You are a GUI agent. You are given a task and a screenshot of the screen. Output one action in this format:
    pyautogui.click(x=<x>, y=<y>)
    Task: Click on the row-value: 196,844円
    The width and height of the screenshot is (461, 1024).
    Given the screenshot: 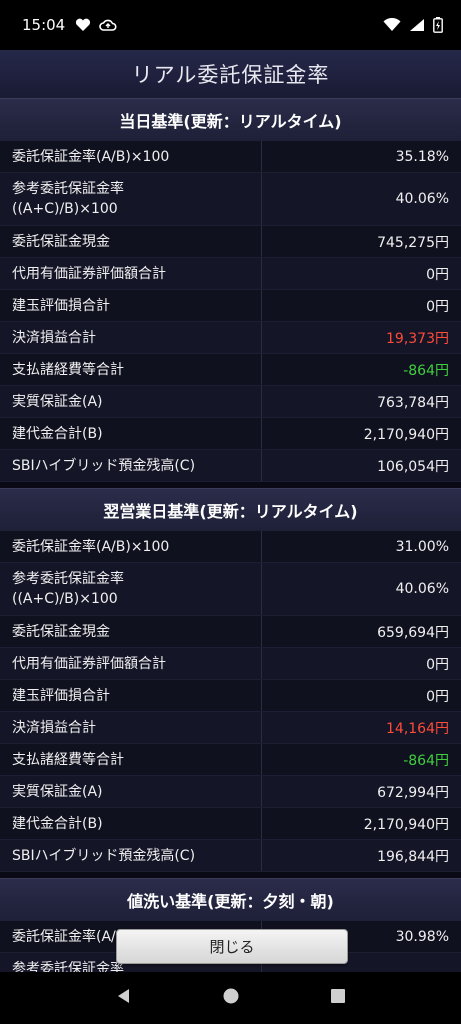 What is the action you would take?
    pyautogui.click(x=413, y=856)
    